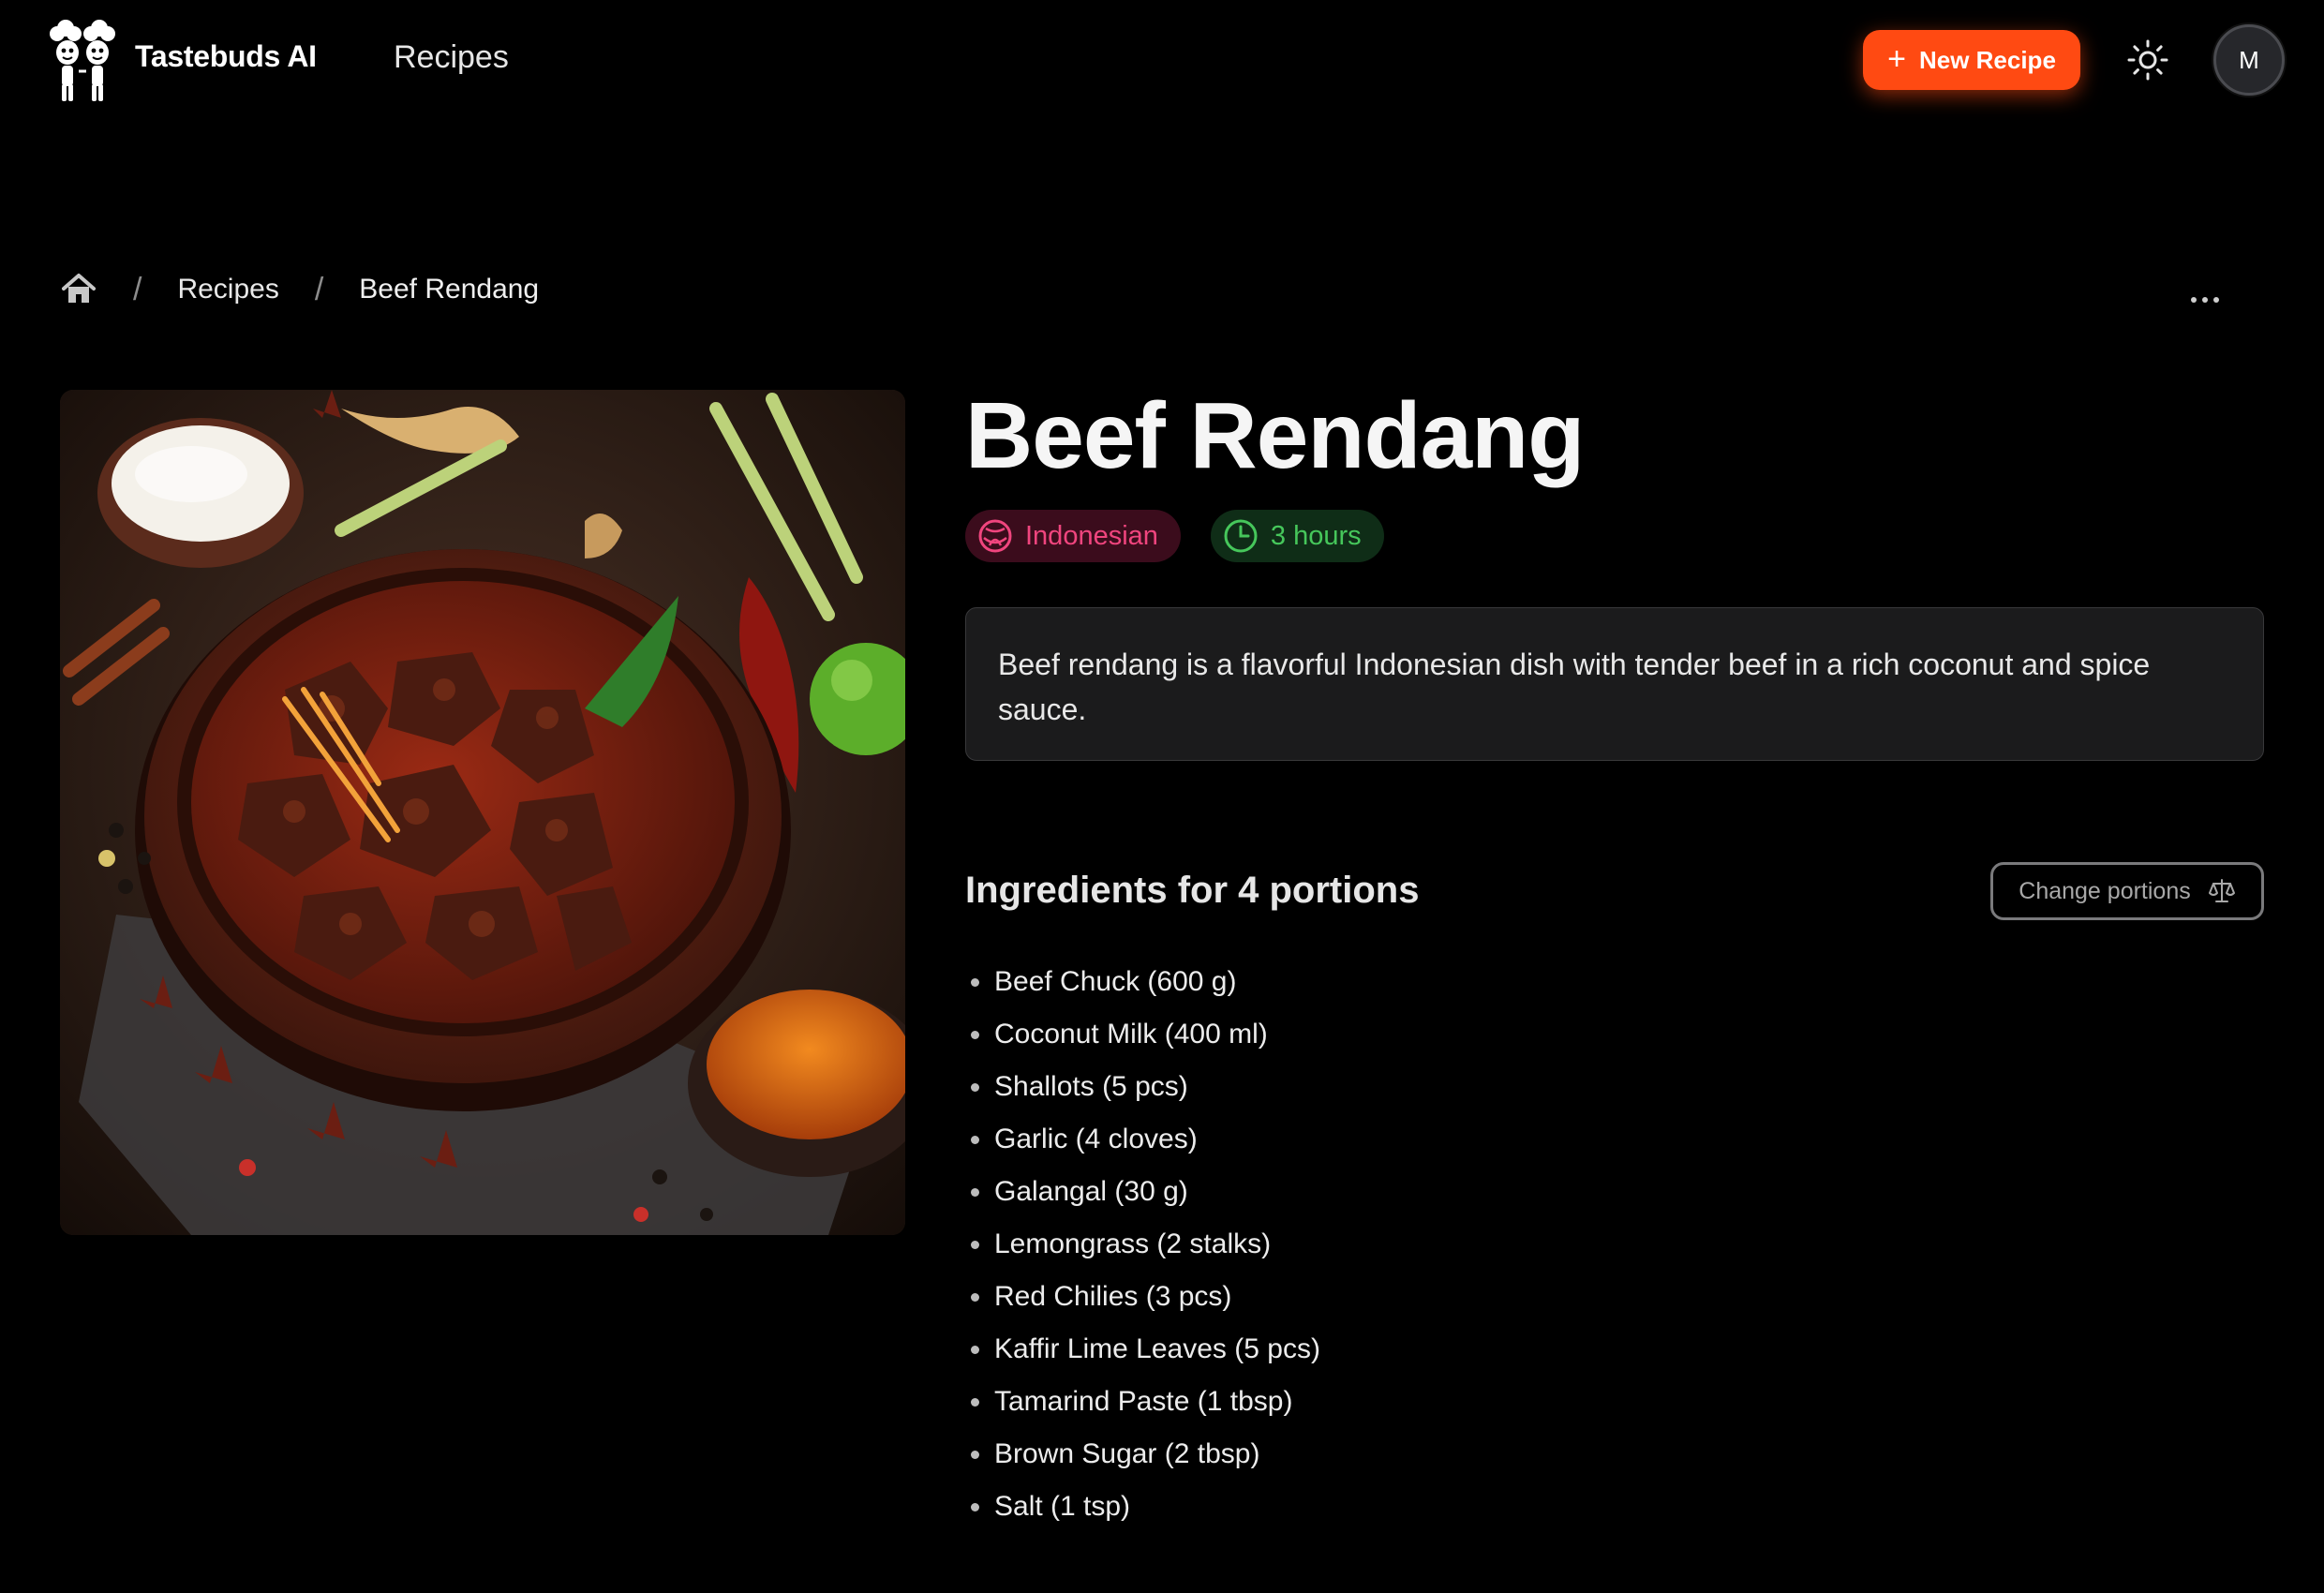 Image resolution: width=2324 pixels, height=1593 pixels. What do you see at coordinates (83, 60) in the screenshot?
I see `chef-logo-icon` at bounding box center [83, 60].